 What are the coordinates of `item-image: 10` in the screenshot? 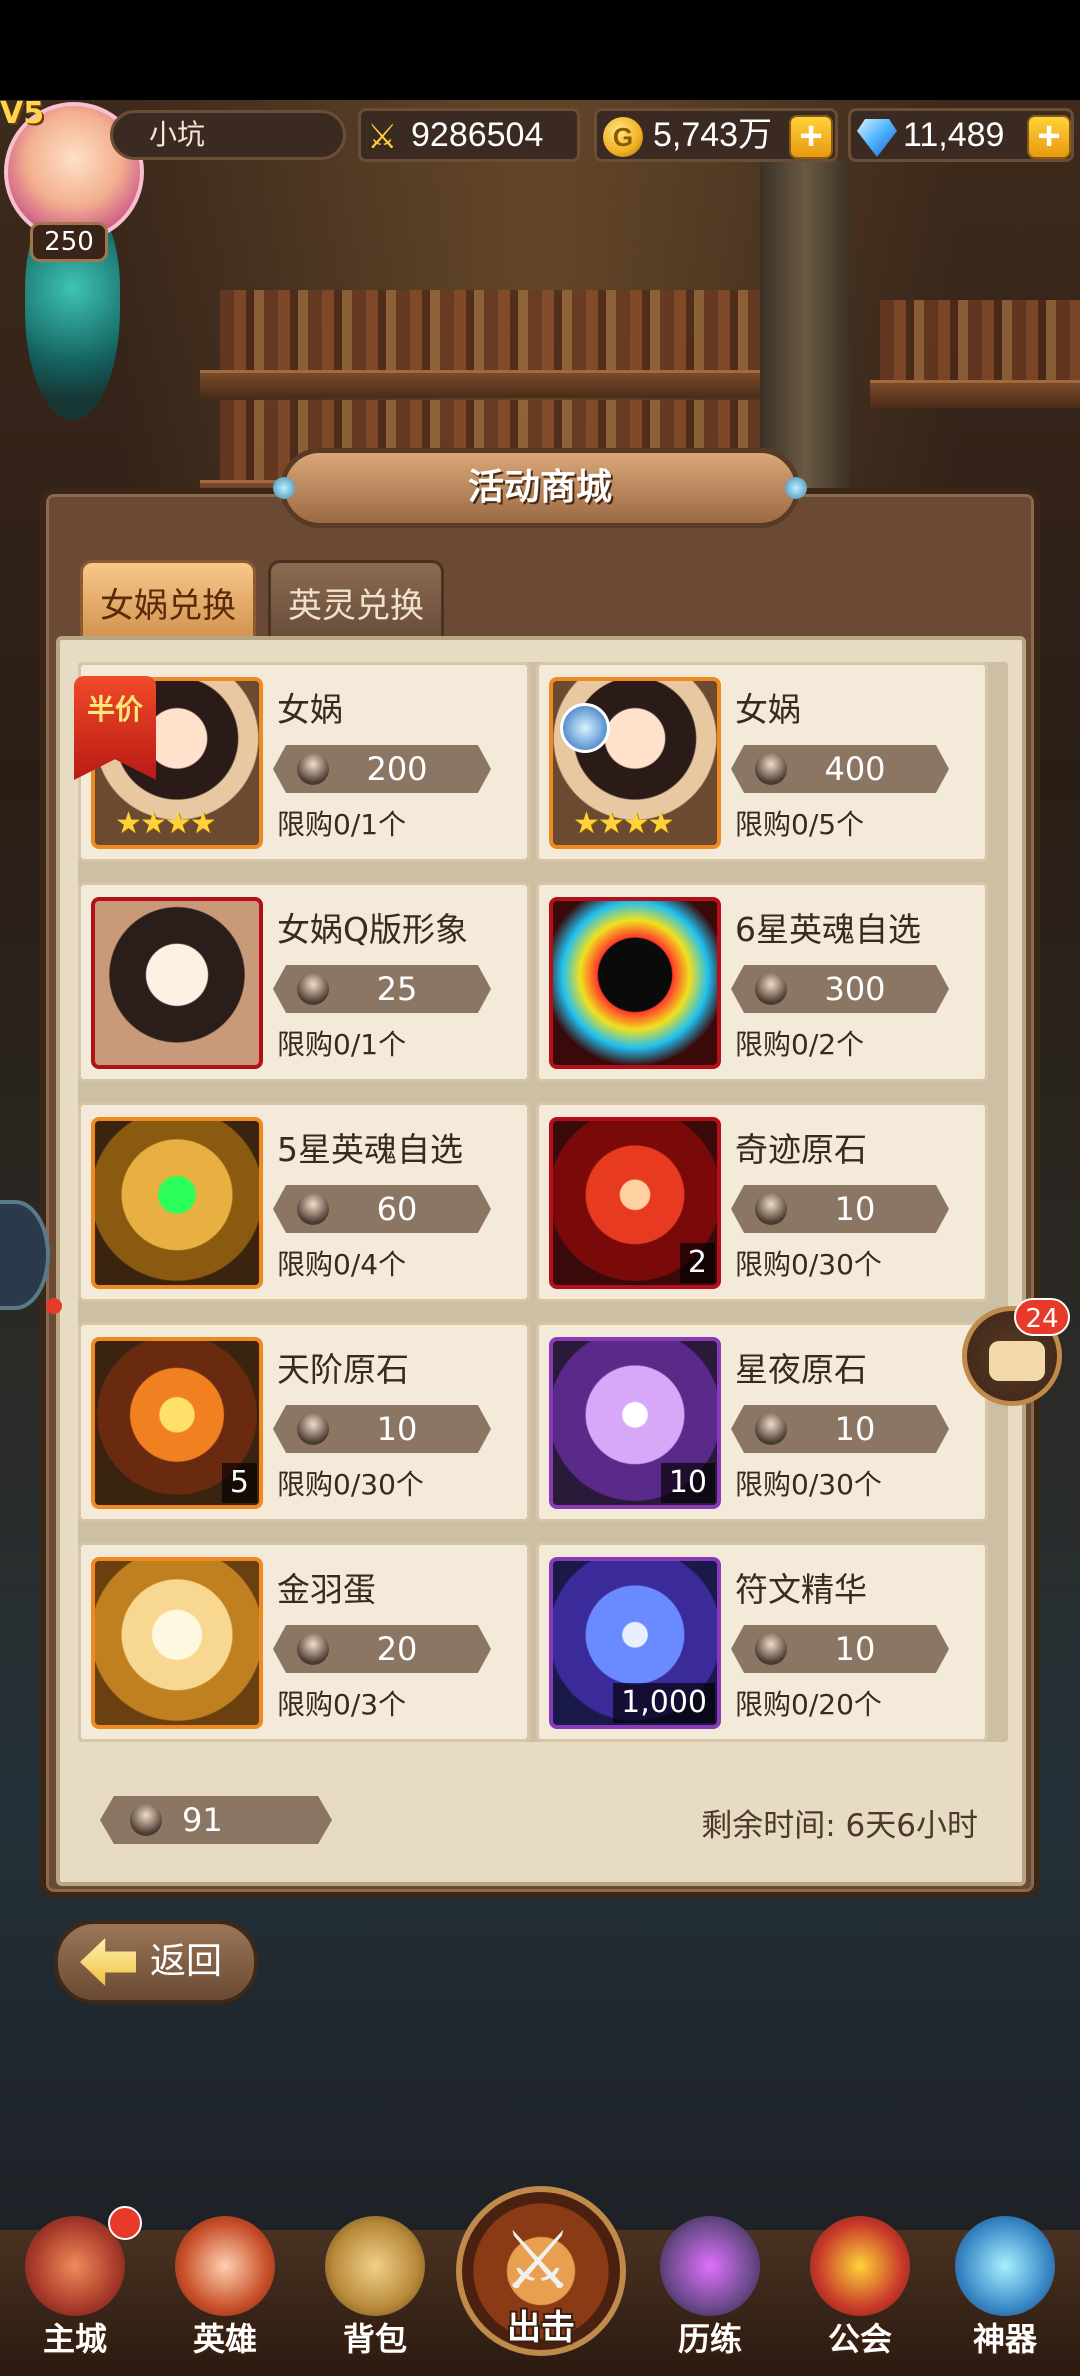 It's located at (635, 1423).